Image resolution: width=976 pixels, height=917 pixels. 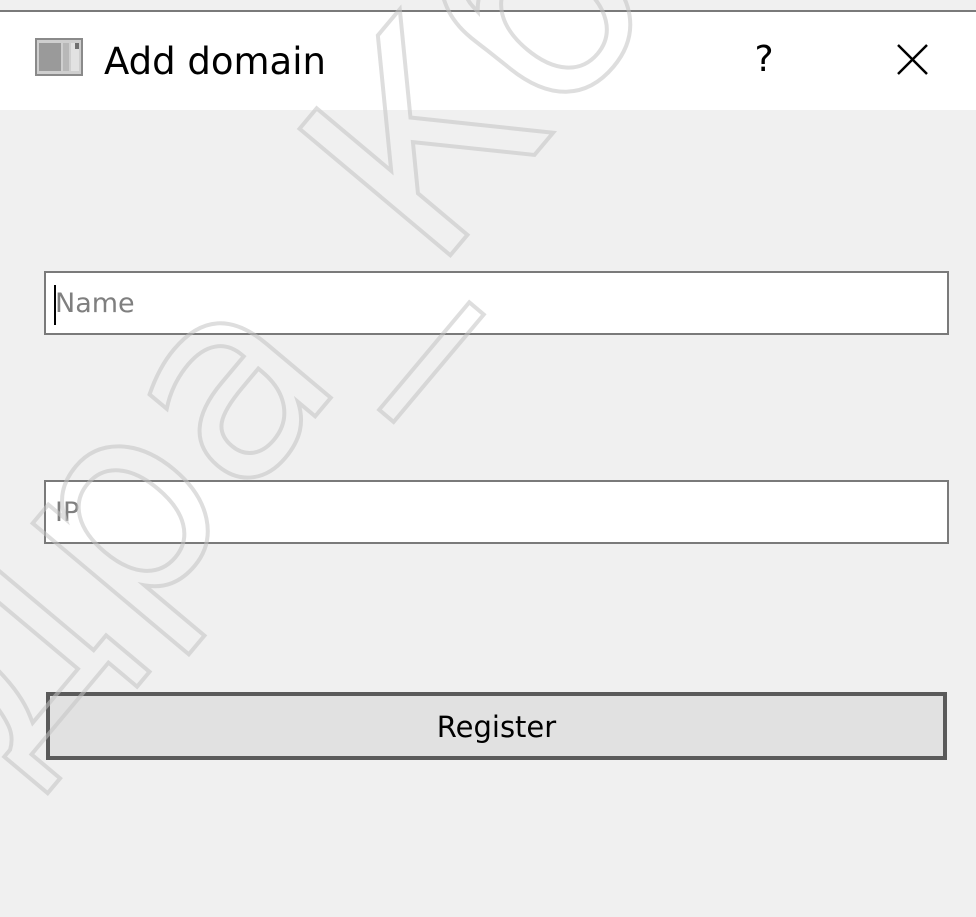 I want to click on close-icon, so click(x=912, y=60).